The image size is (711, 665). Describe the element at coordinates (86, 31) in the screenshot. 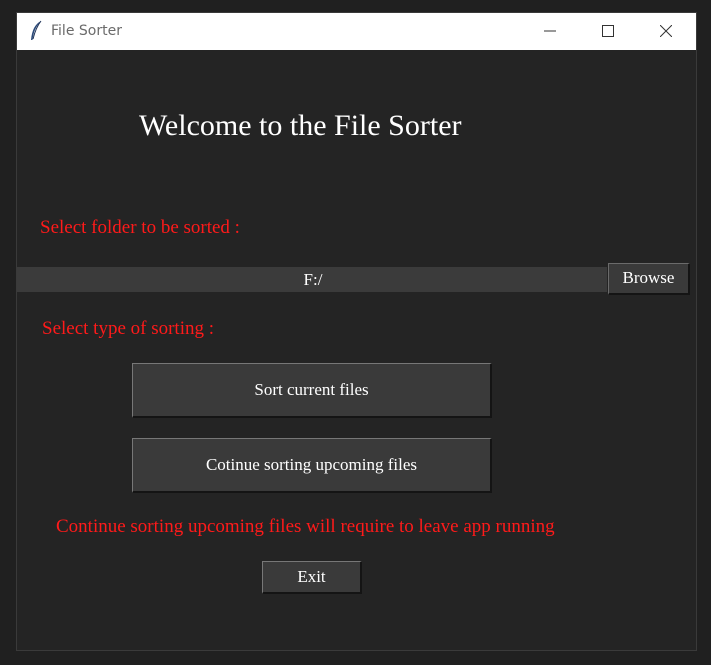

I see `window-title: File Sorter` at that location.